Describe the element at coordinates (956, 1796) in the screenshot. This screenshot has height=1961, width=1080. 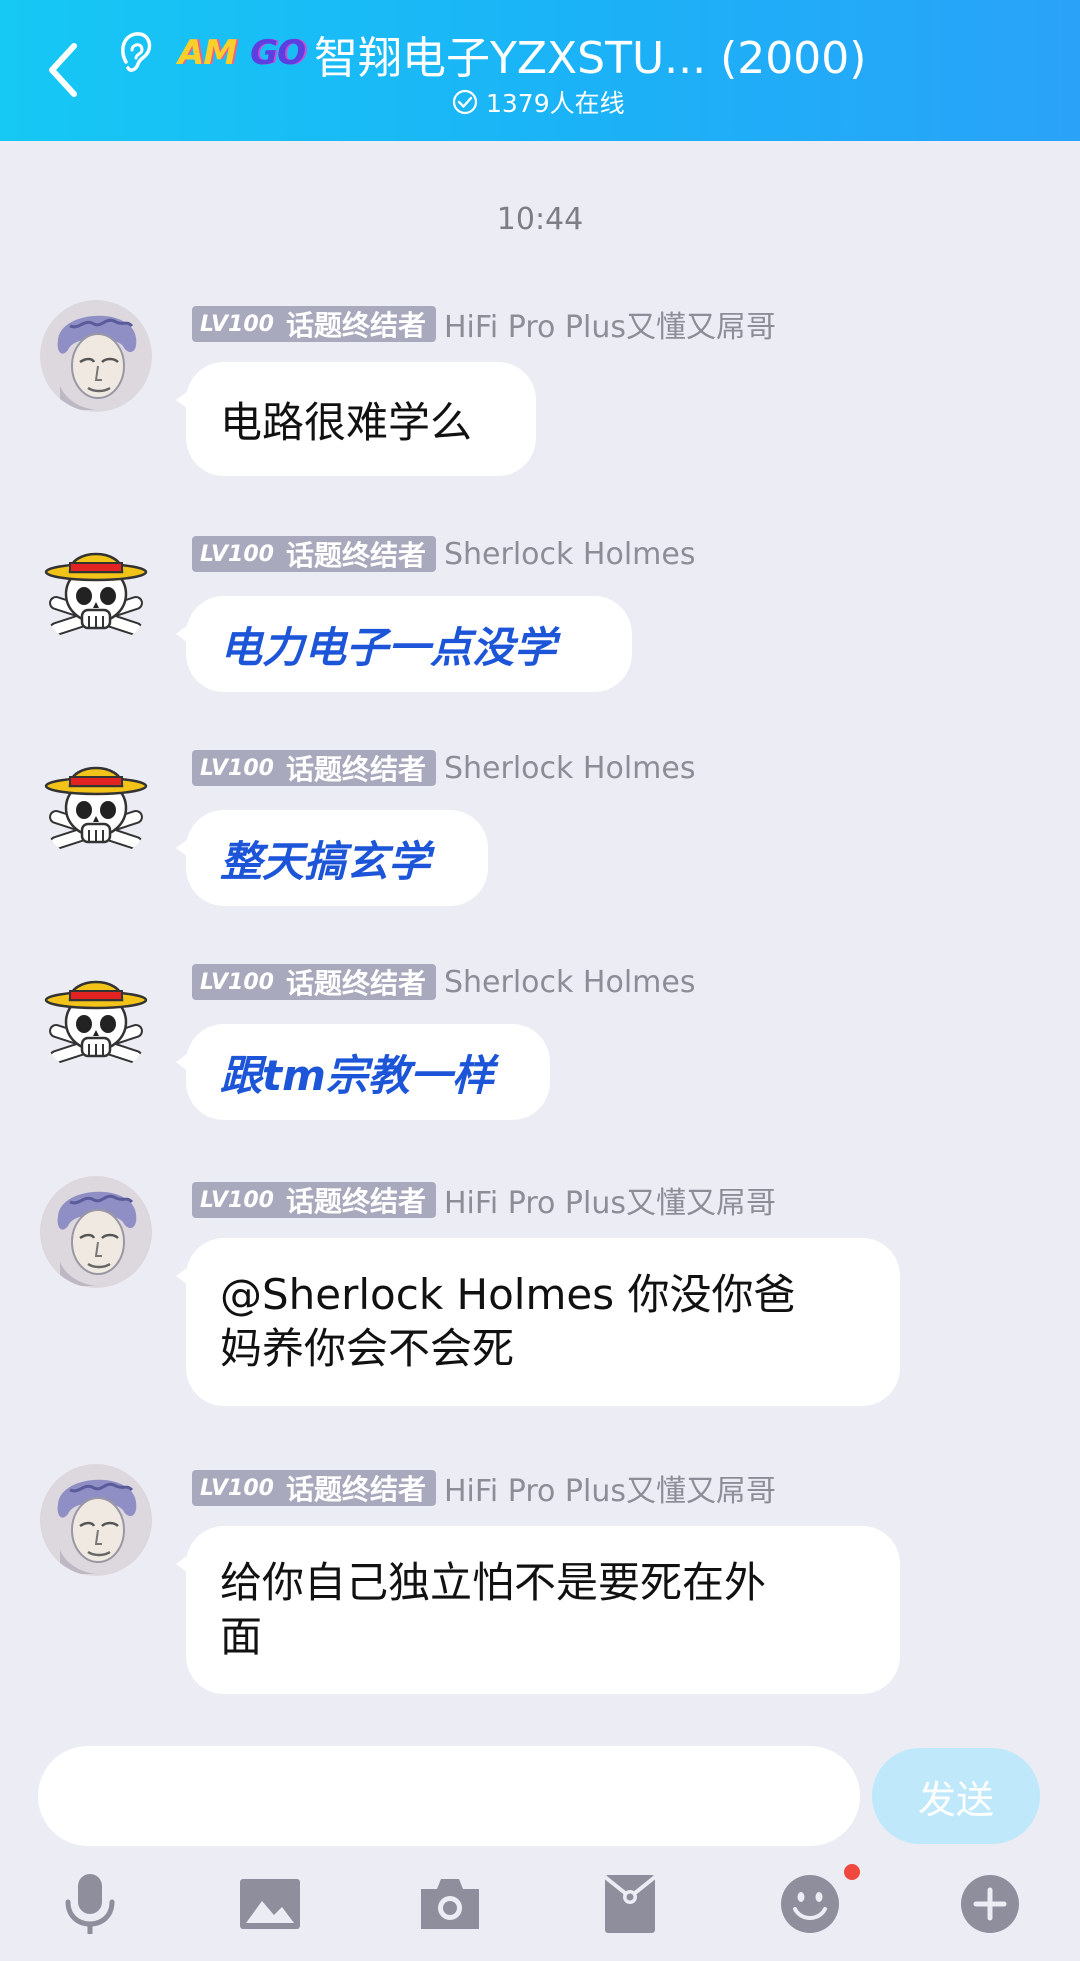
I see `send-button: 发送` at that location.